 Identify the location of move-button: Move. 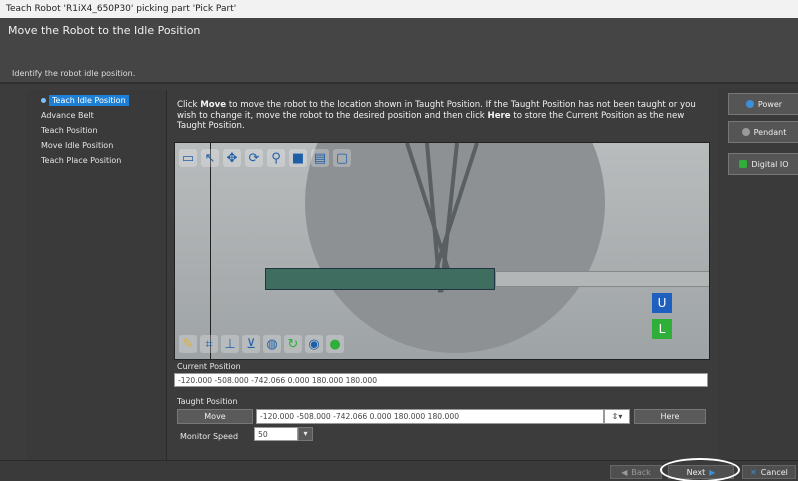
(215, 416).